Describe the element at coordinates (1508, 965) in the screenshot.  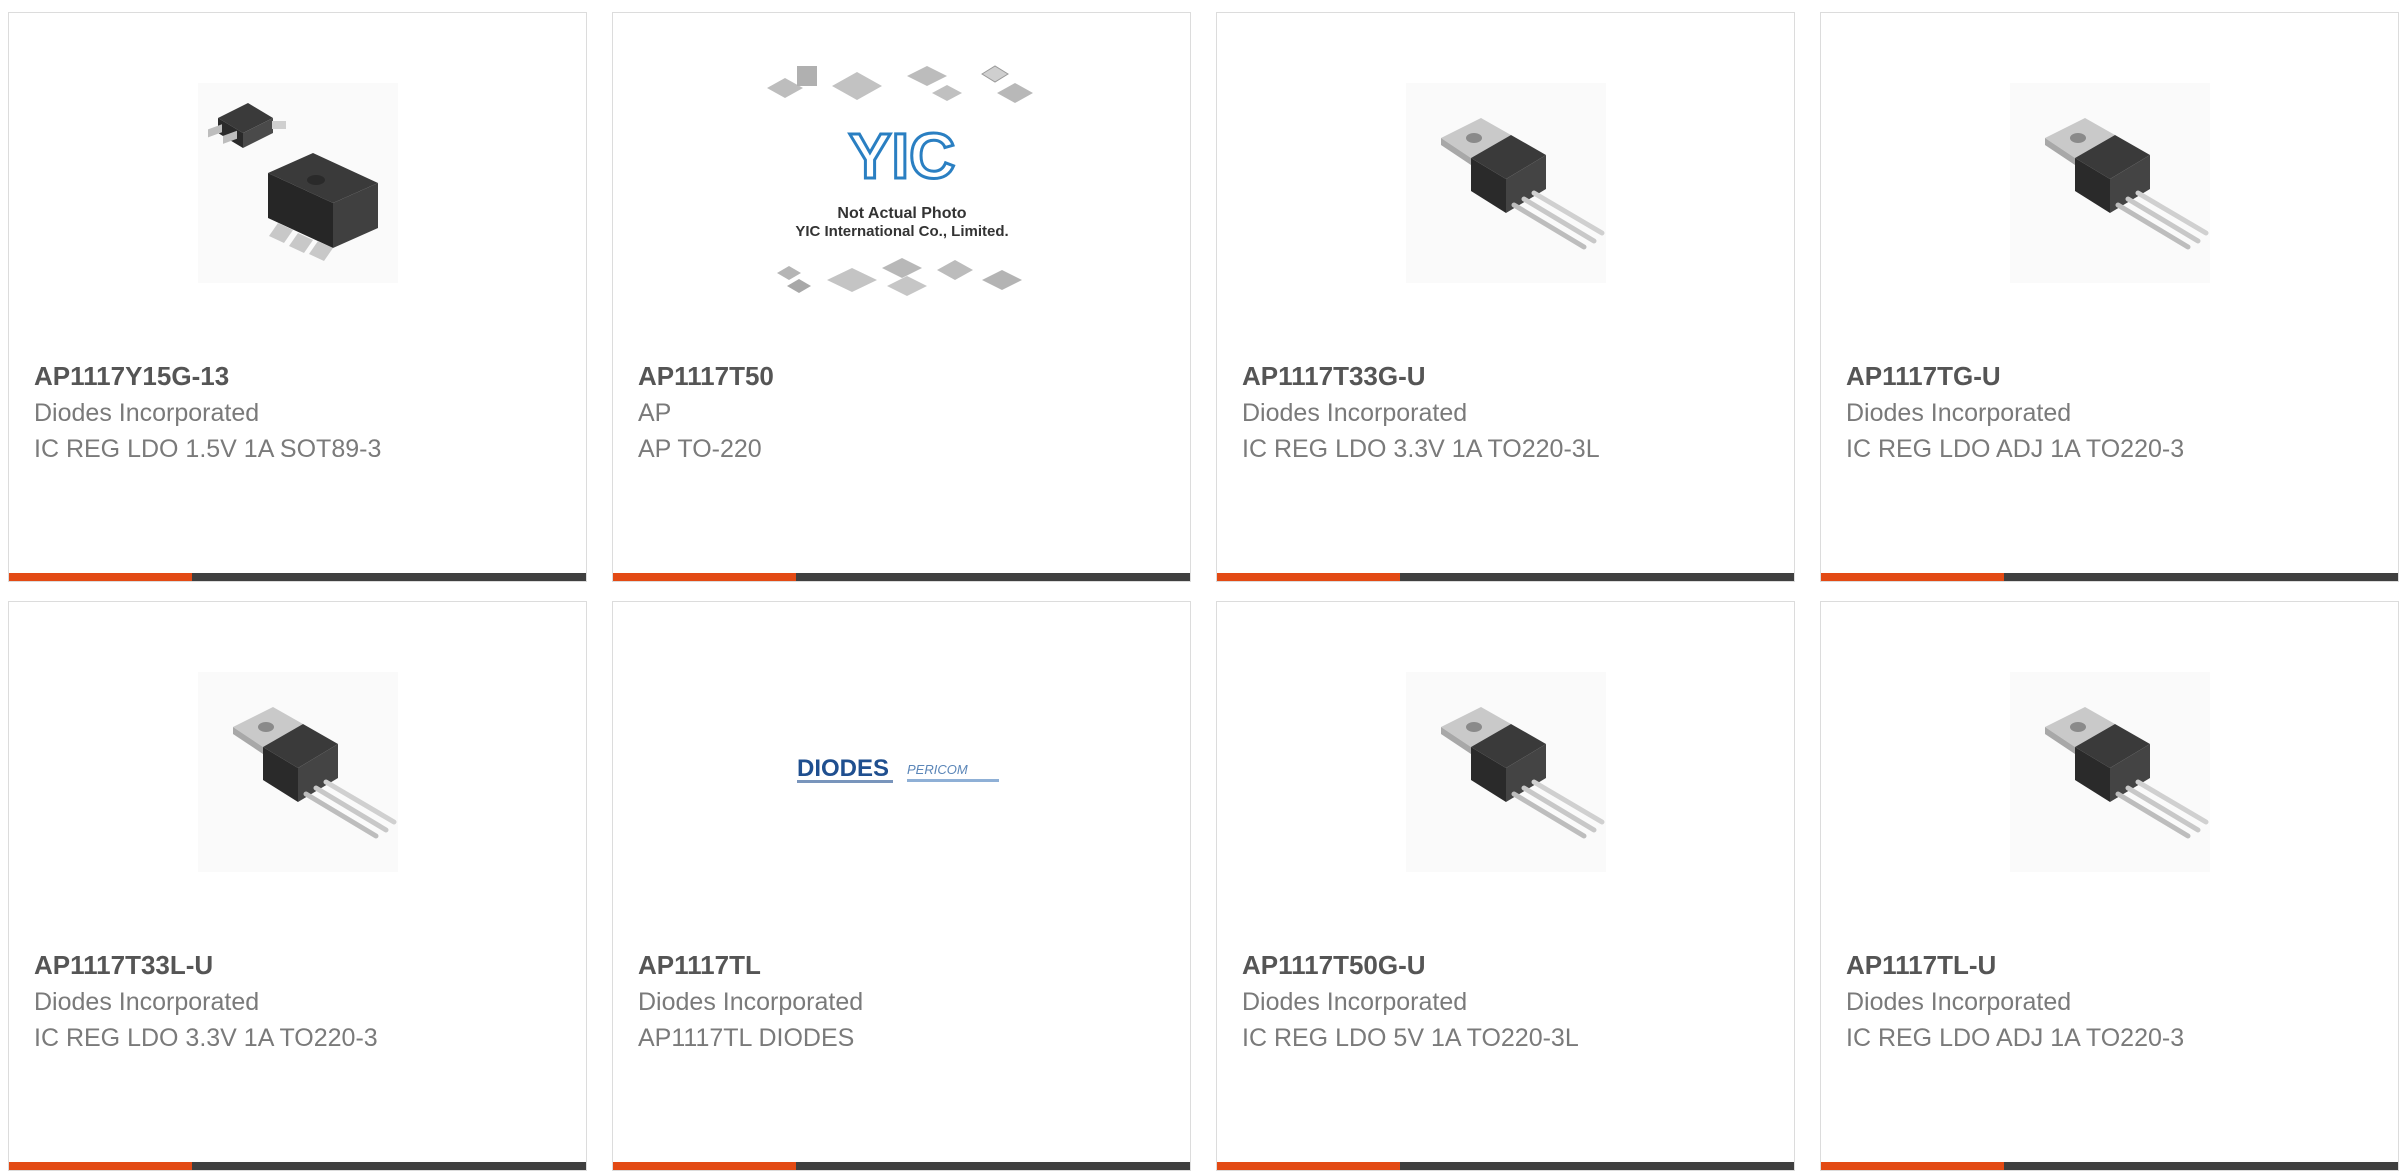
I see `part-number-link: AP1117T50G-U` at that location.